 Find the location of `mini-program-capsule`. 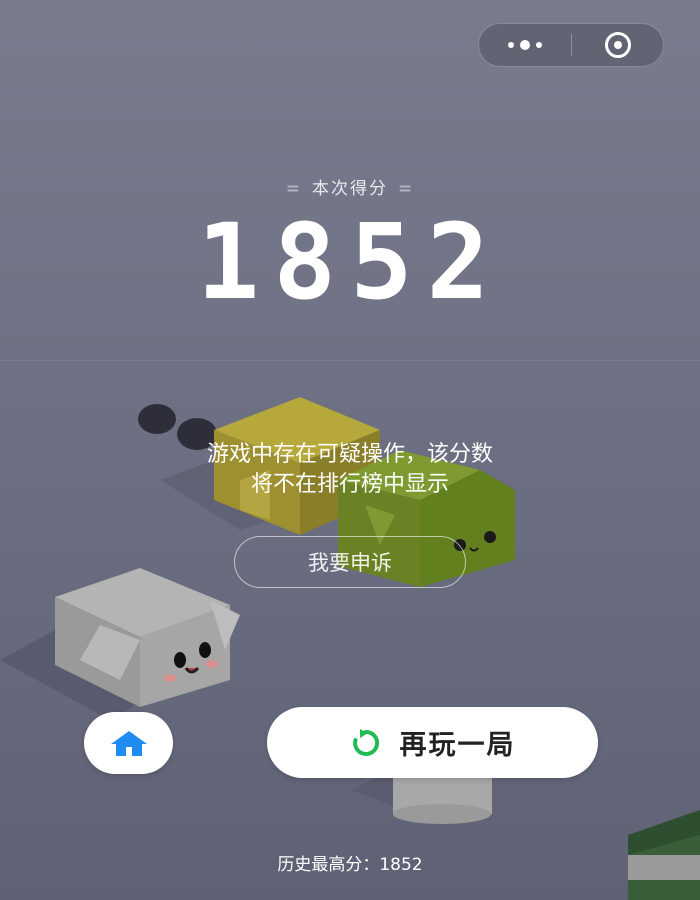

mini-program-capsule is located at coordinates (571, 45).